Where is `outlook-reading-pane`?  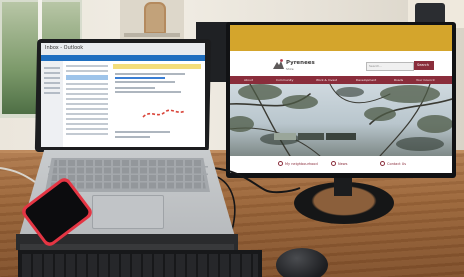 outlook-reading-pane is located at coordinates (158, 104).